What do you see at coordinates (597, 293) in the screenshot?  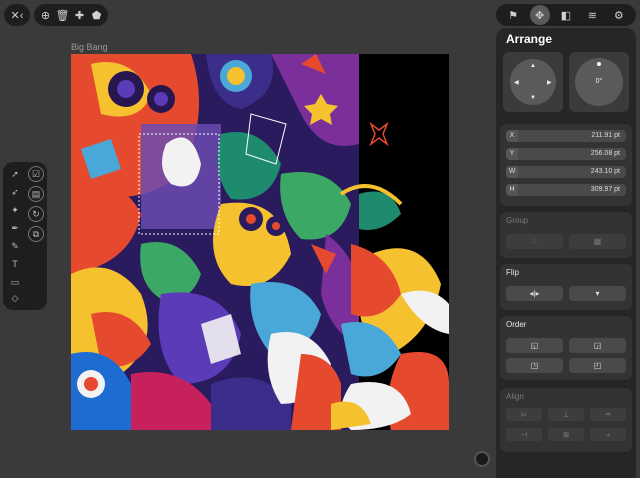 I see `flip-vertical-button: ▾` at bounding box center [597, 293].